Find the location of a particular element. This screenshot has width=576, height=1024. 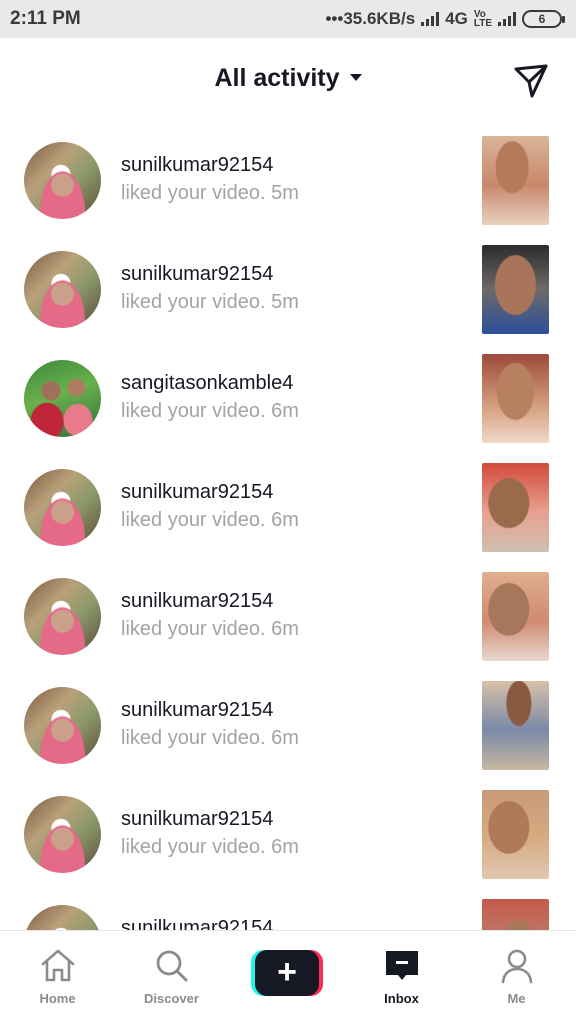

caret-down-icon is located at coordinates (355, 77).